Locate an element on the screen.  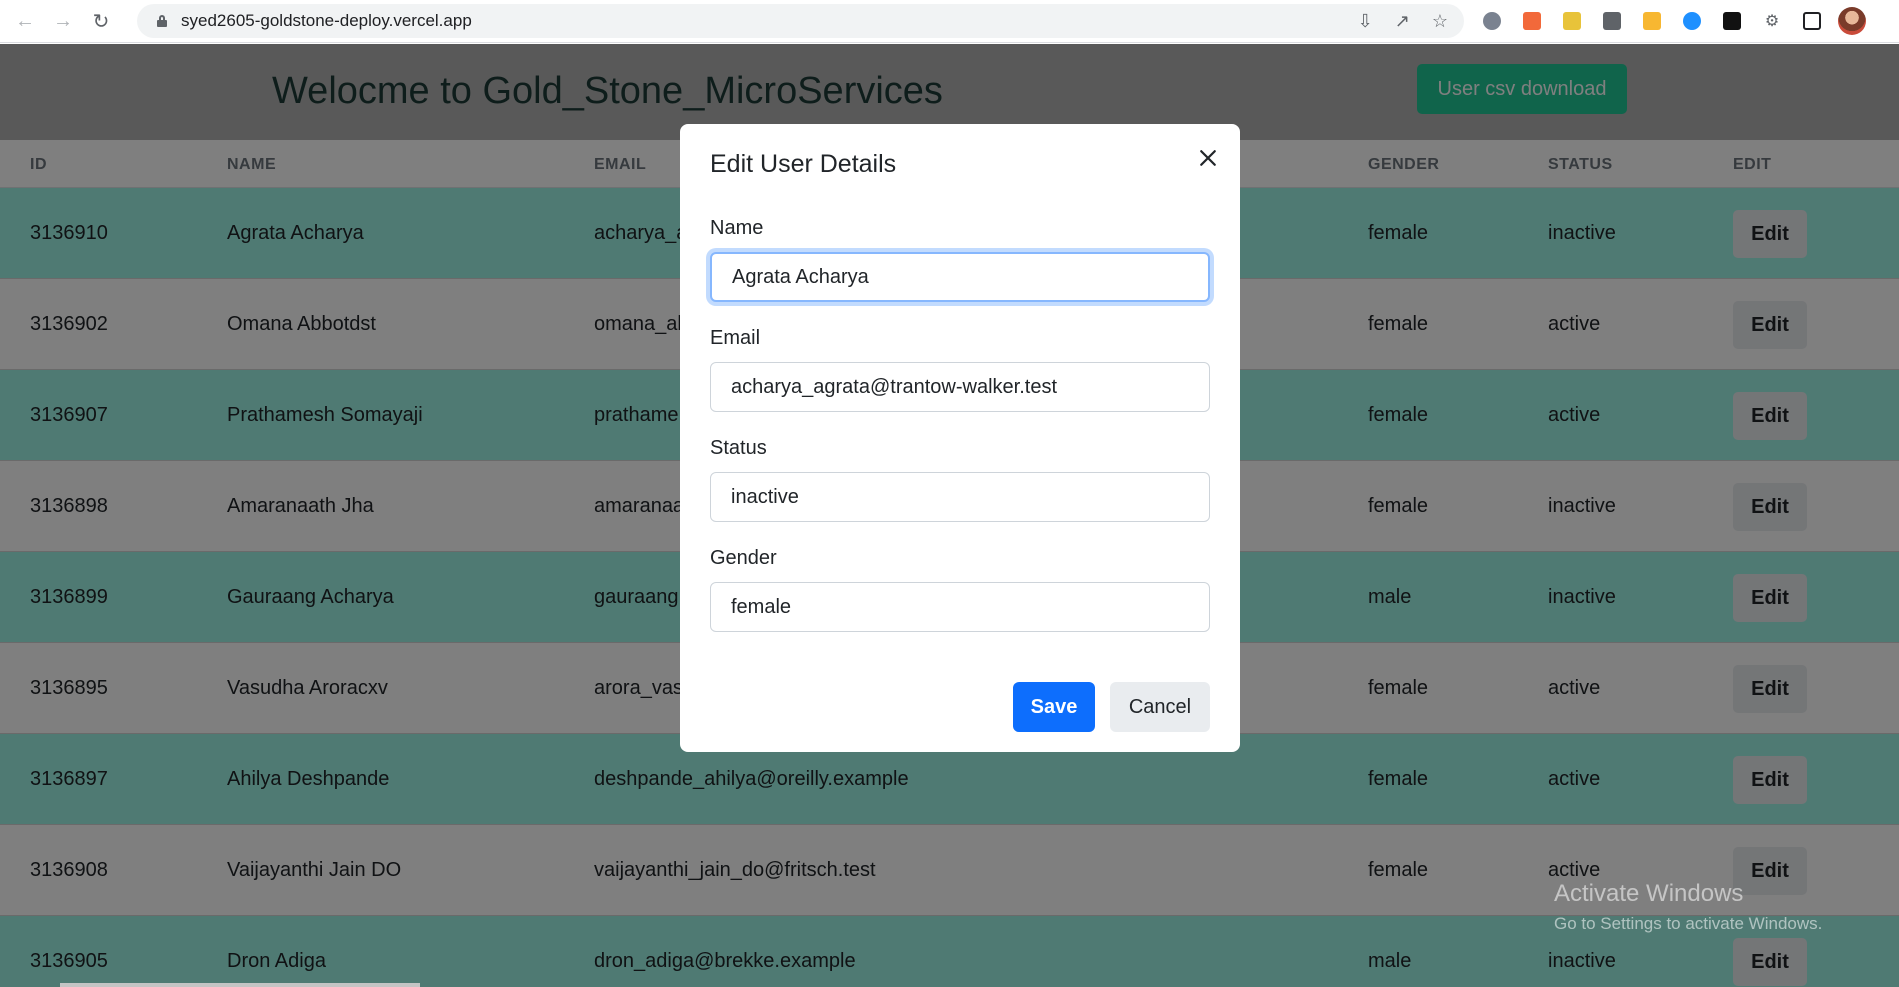
extension-color-icon is located at coordinates (1692, 21).